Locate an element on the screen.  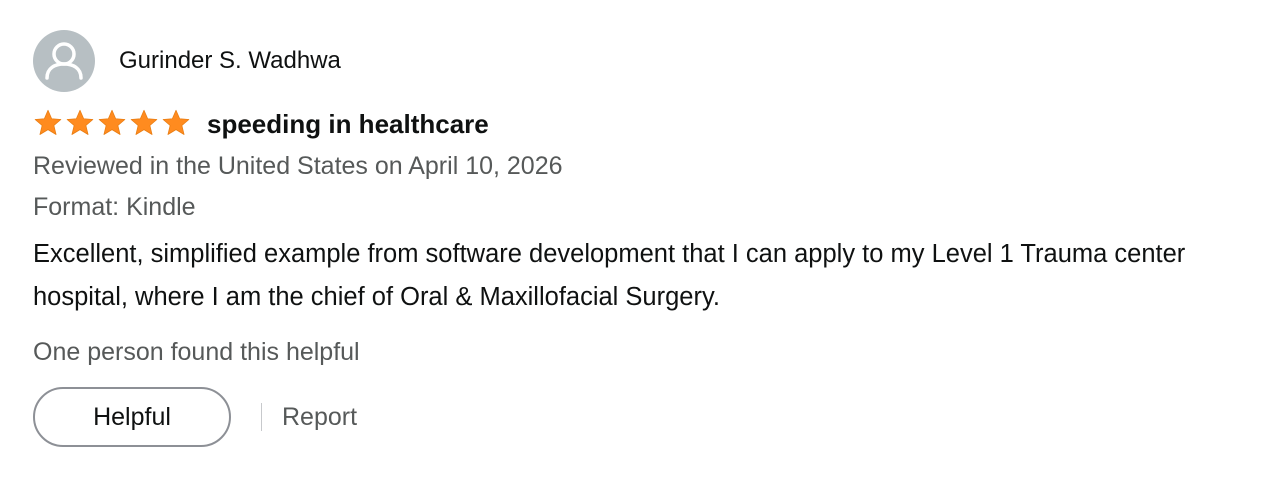
helpful-count: One person found this helpful is located at coordinates (196, 352).